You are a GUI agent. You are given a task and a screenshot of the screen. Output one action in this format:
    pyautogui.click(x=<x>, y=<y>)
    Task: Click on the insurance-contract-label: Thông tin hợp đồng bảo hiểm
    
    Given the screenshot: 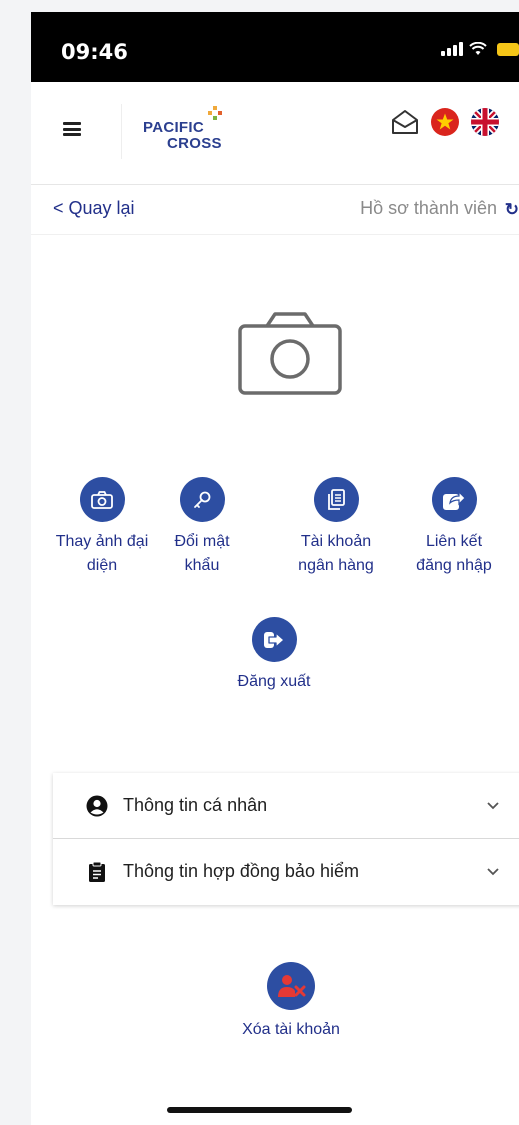 What is the action you would take?
    pyautogui.click(x=241, y=871)
    